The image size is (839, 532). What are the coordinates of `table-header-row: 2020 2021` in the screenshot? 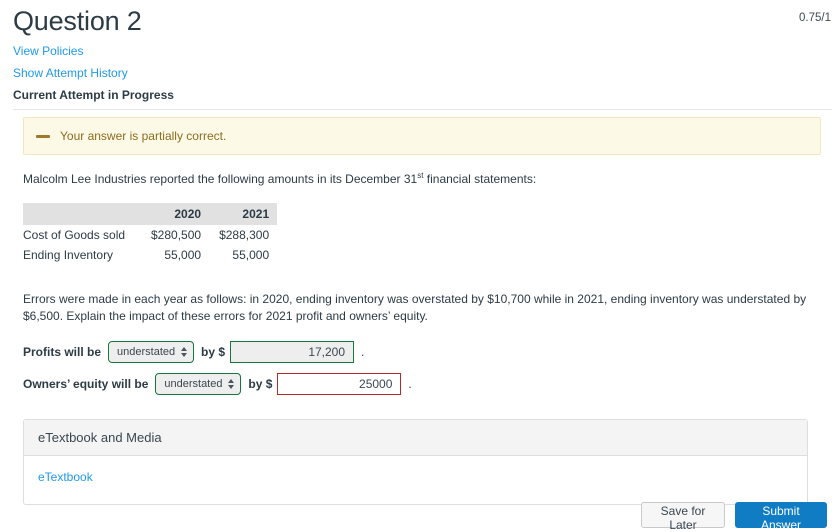 It's located at (150, 214).